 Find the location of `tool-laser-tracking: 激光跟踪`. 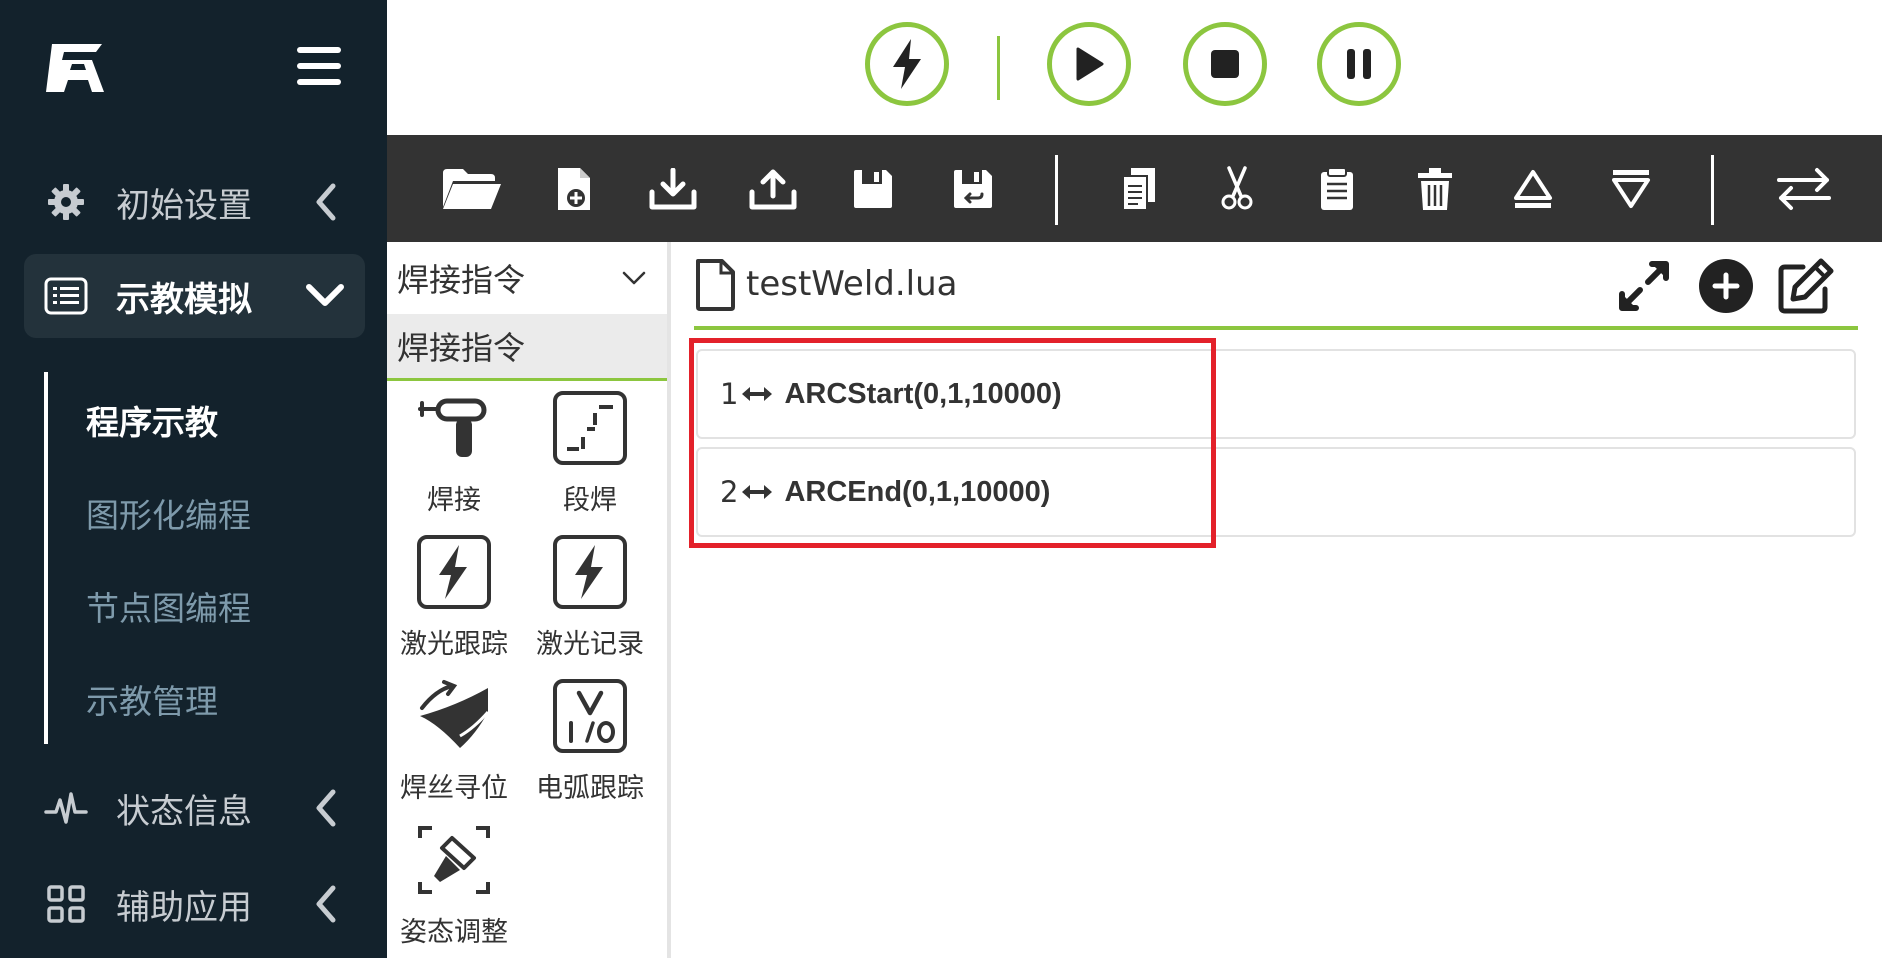

tool-laser-tracking: 激光跟踪 is located at coordinates (454, 602).